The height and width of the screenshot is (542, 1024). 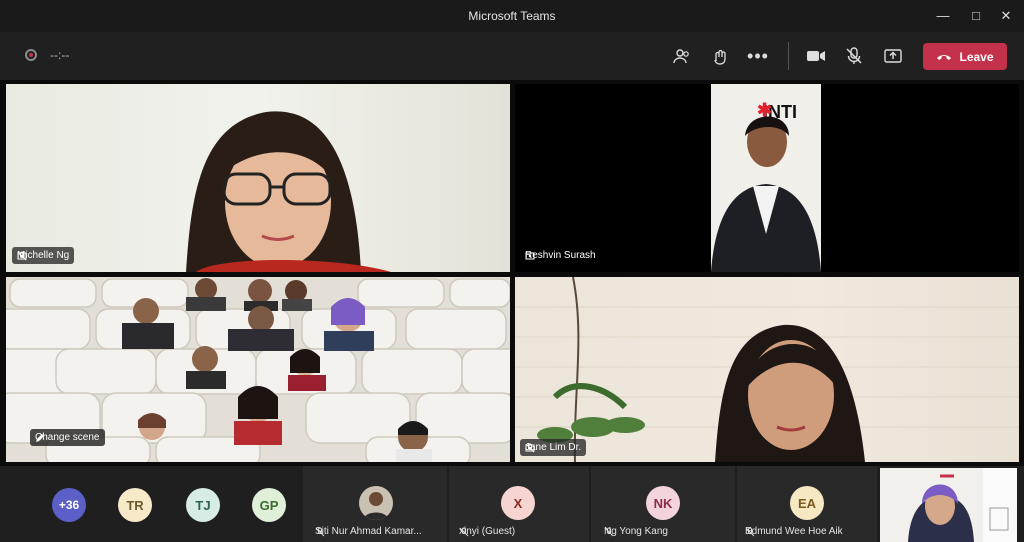 I want to click on camera-icon, so click(x=816, y=56).